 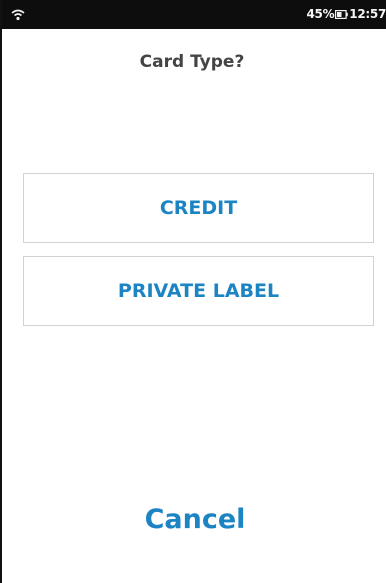 I want to click on status-bar: 45% 12:57, so click(x=194, y=14).